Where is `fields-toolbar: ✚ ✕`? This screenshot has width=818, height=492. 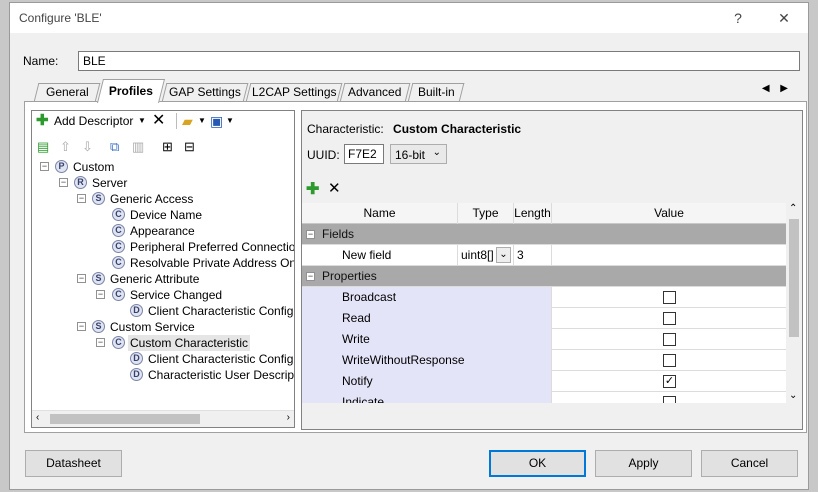
fields-toolbar: ✚ ✕ is located at coordinates (552, 190).